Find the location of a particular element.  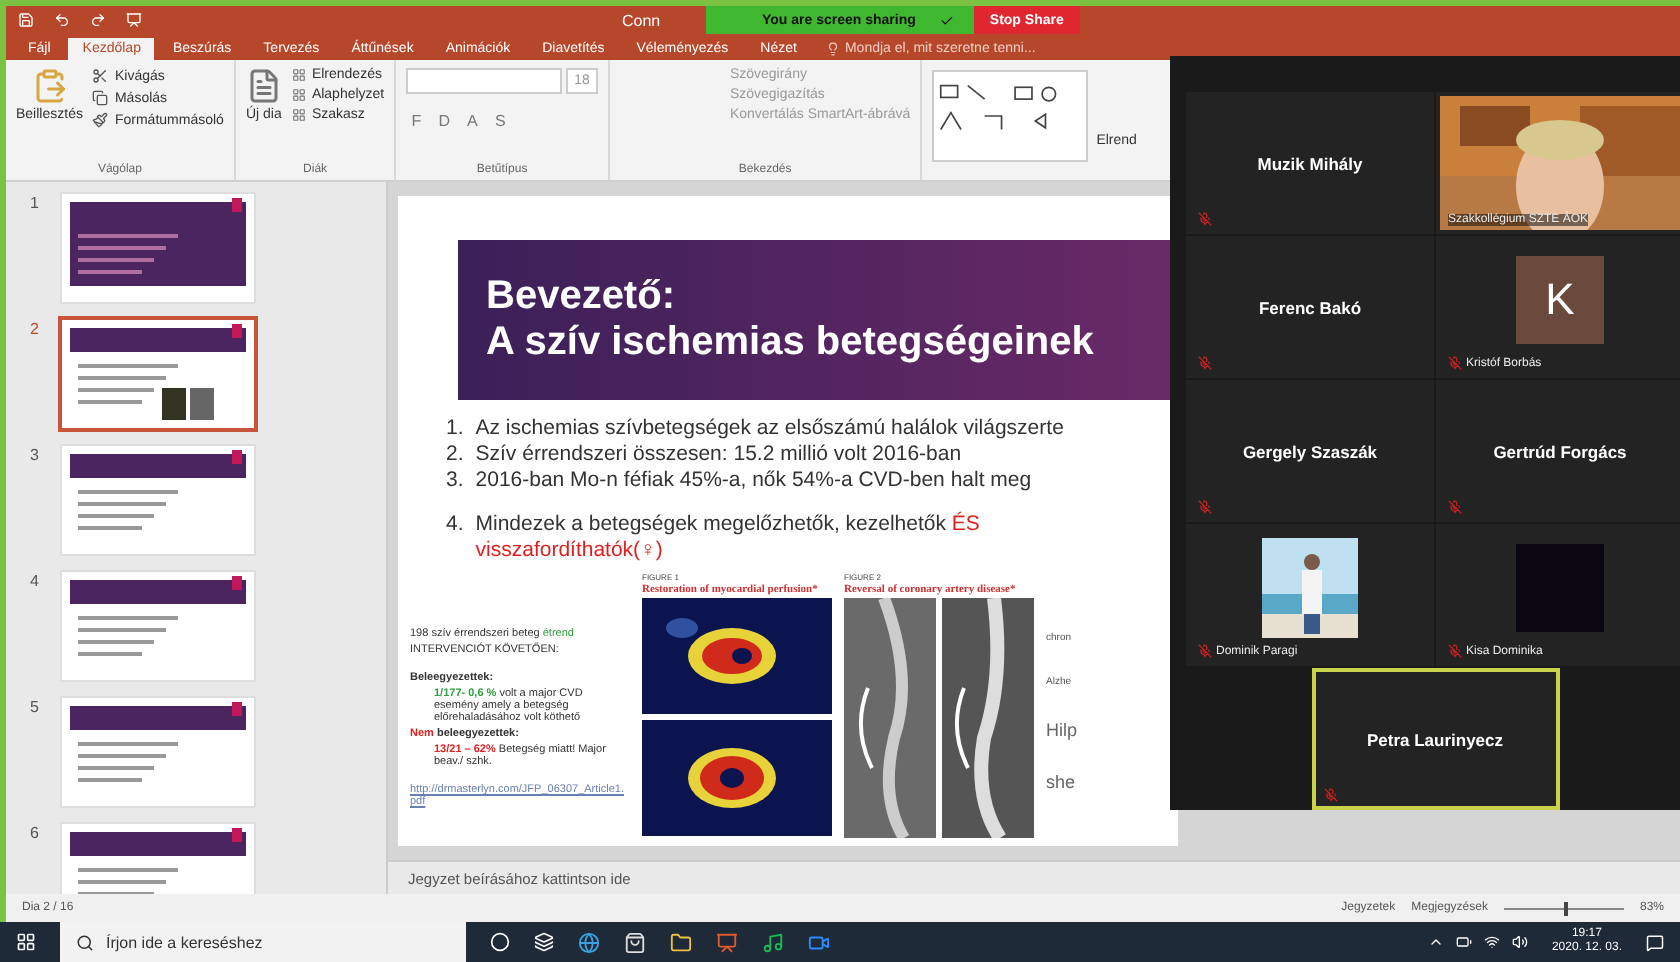

music-icon is located at coordinates (773, 942).